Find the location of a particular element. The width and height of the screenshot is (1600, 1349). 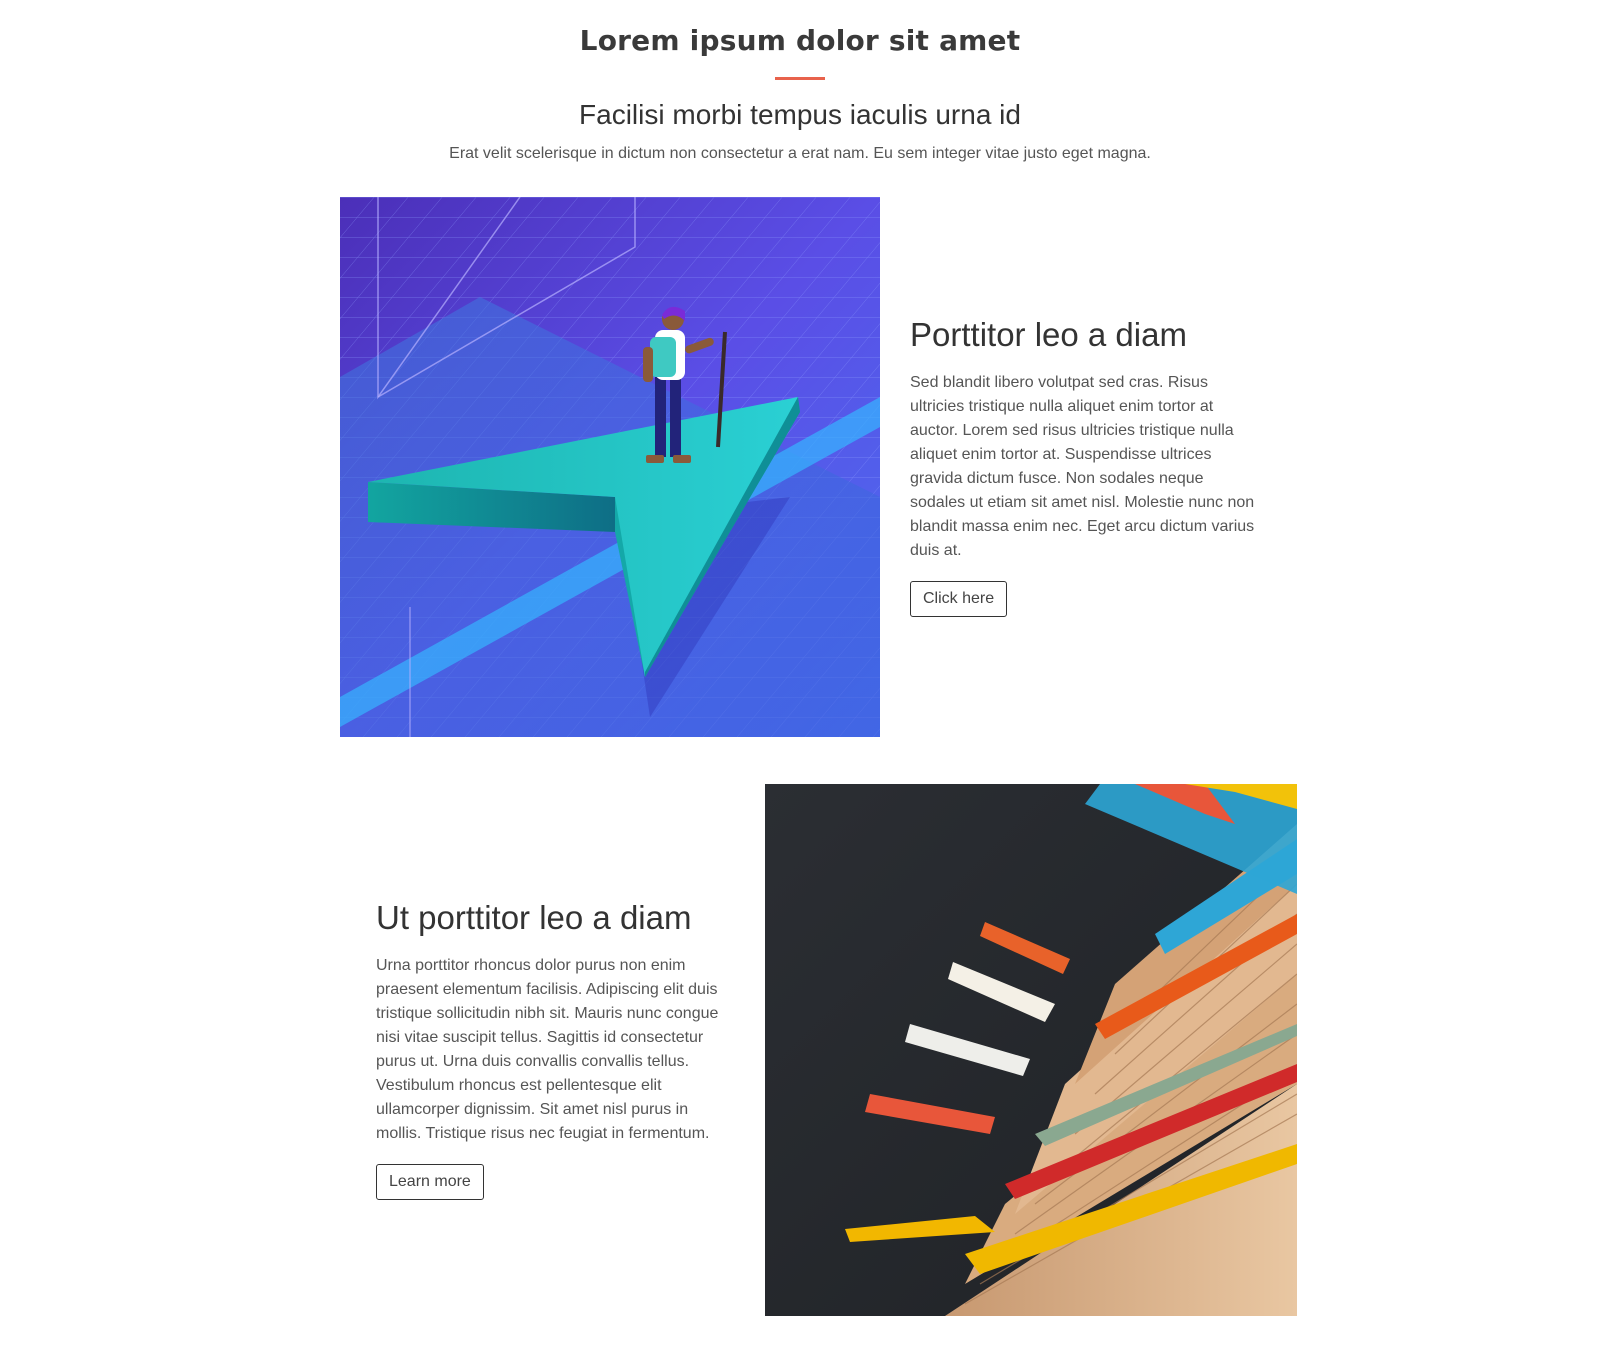

click-here-button: Click here is located at coordinates (959, 598).